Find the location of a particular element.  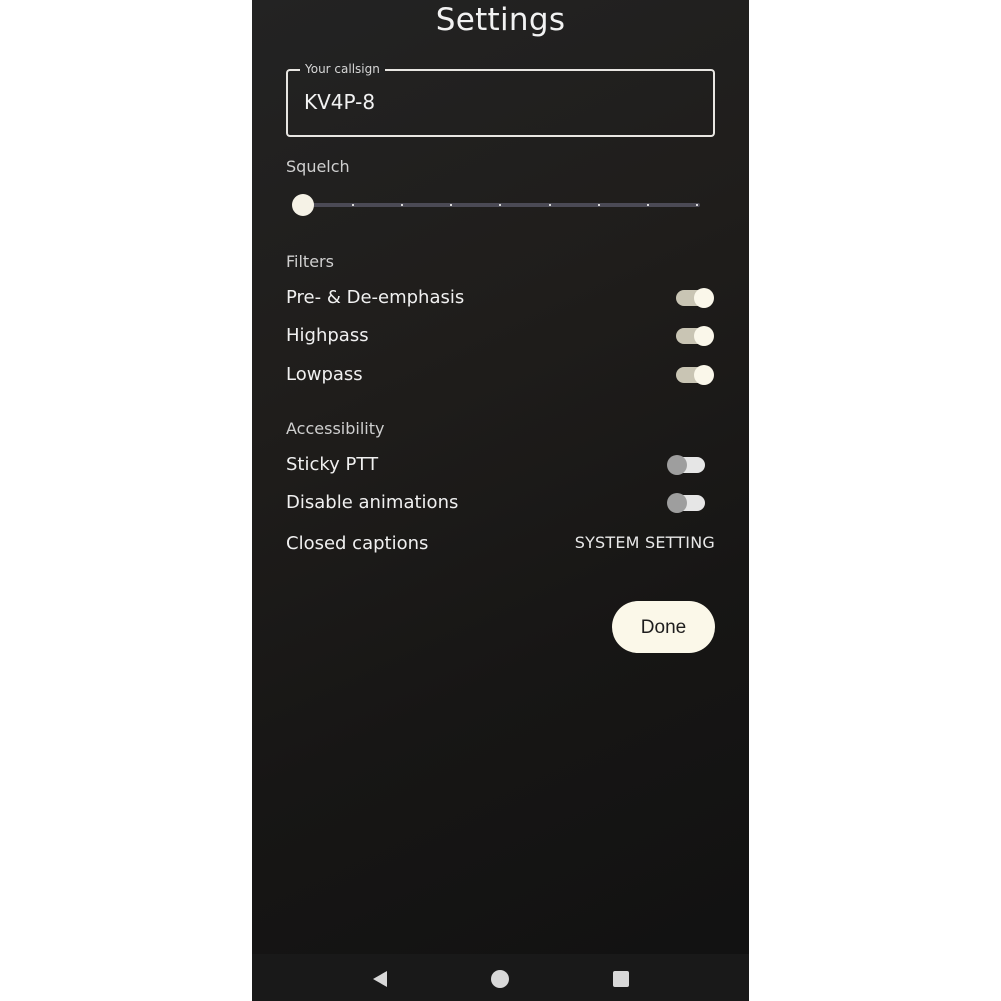

pre-de-emphasis-toggle is located at coordinates (695, 298).